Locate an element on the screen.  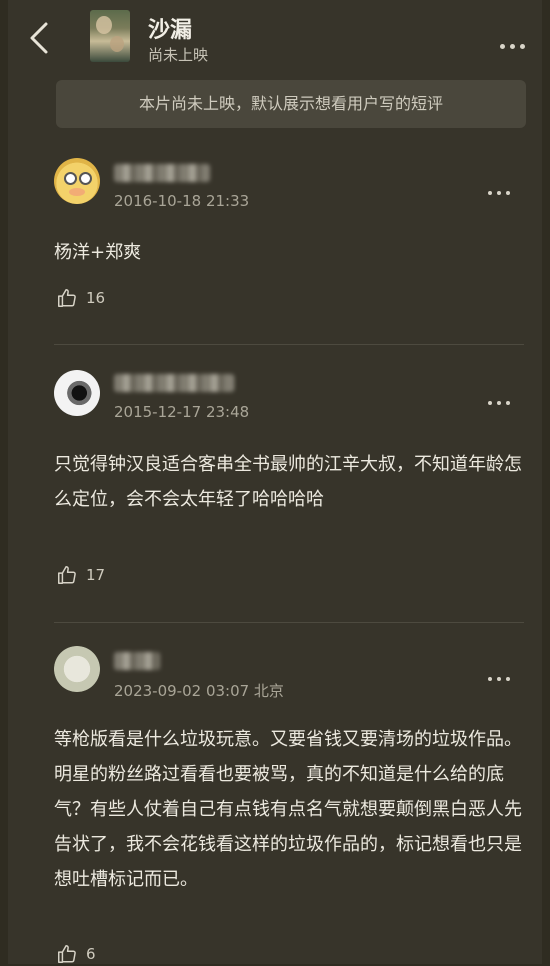
comment-timestamp: 2015-12-17 23:48 is located at coordinates (182, 412).